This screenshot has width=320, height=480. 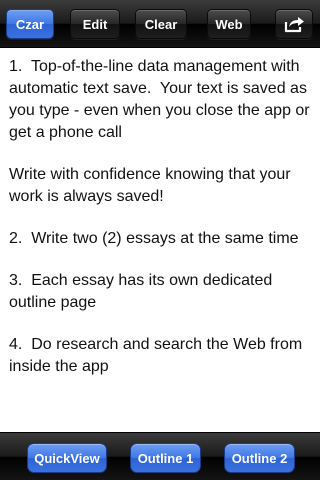 I want to click on web-button: Web, so click(x=229, y=24).